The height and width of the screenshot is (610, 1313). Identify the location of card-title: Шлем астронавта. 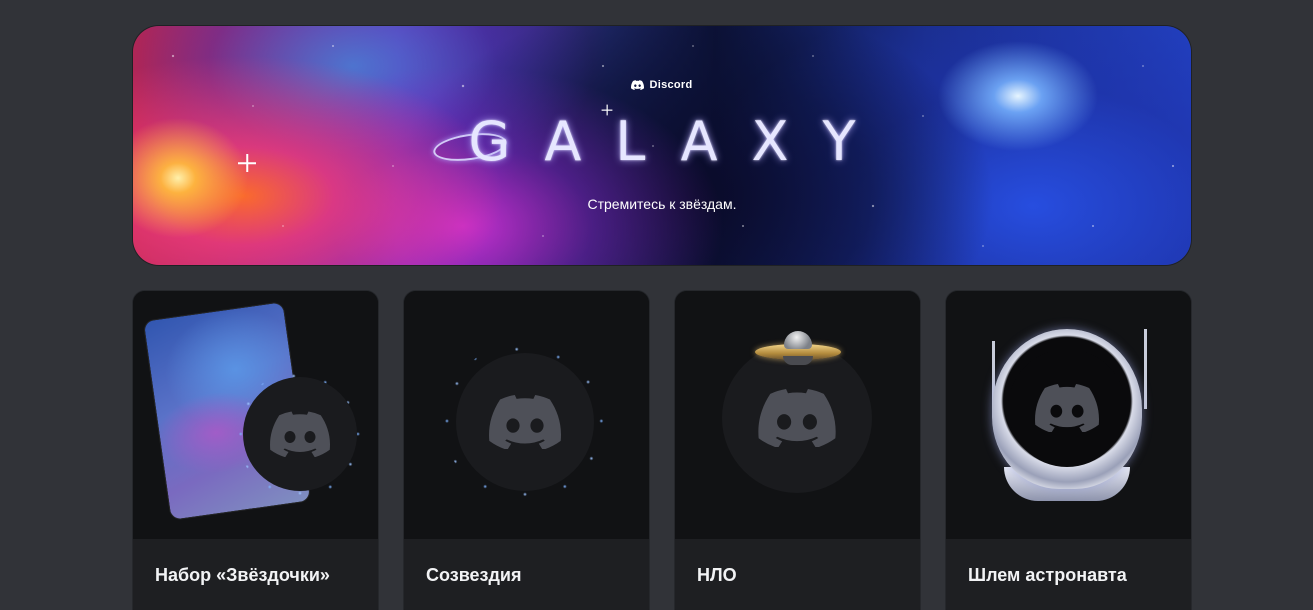
(1047, 575).